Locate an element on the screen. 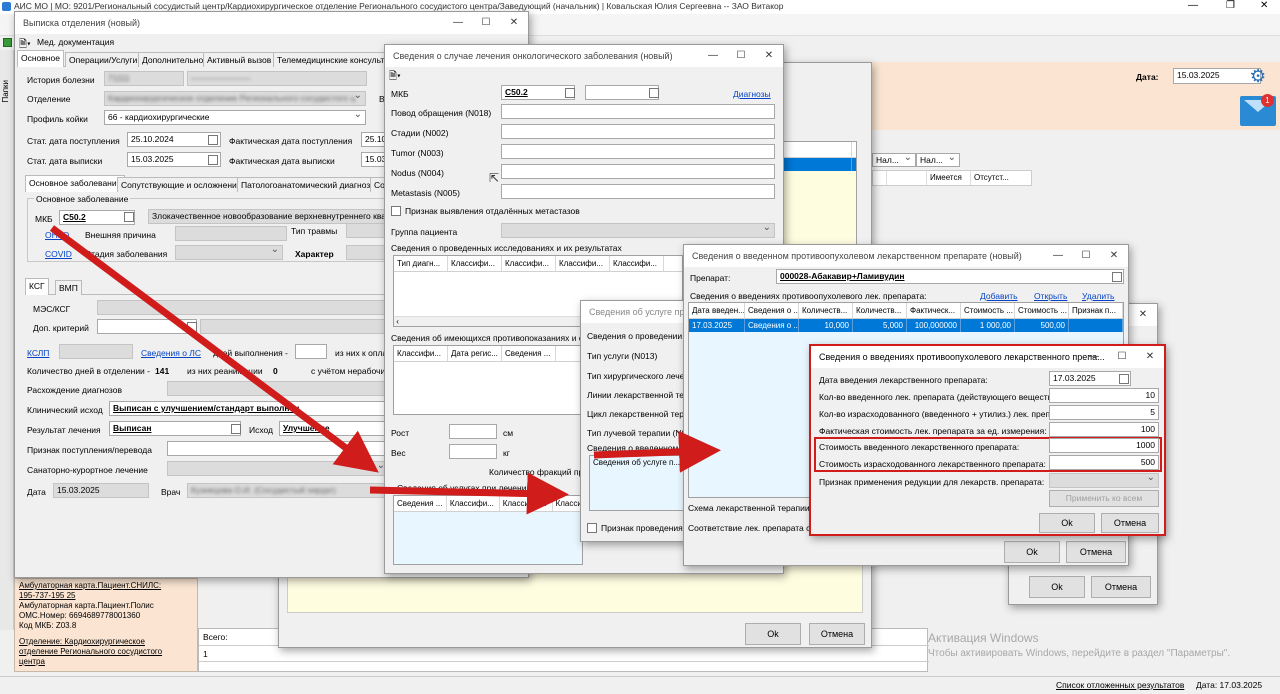 This screenshot has width=1280, height=694. delete-link: Удалить is located at coordinates (1098, 296).